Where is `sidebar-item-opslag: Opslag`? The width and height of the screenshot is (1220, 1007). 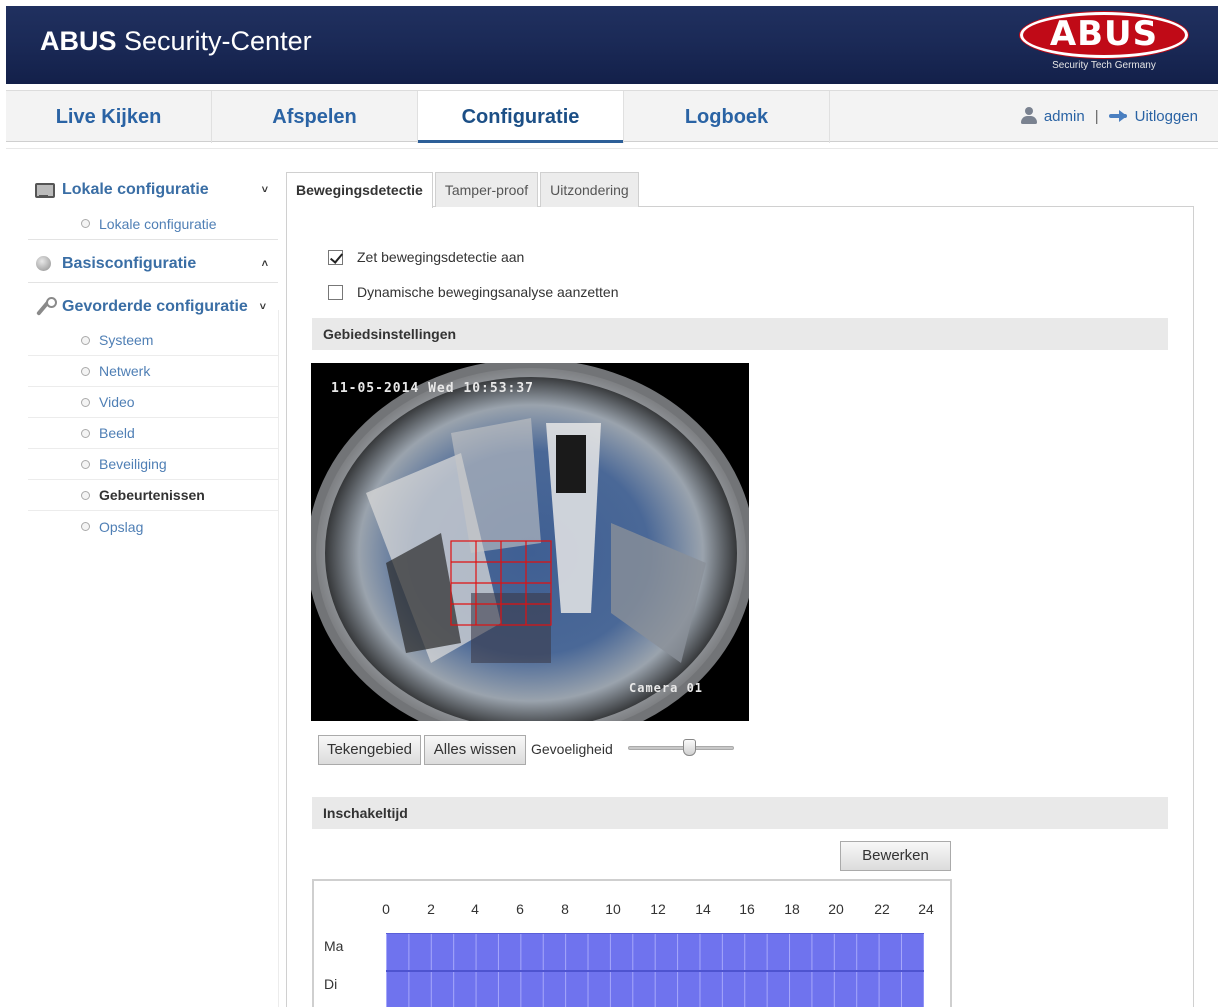 sidebar-item-opslag: Opslag is located at coordinates (153, 526).